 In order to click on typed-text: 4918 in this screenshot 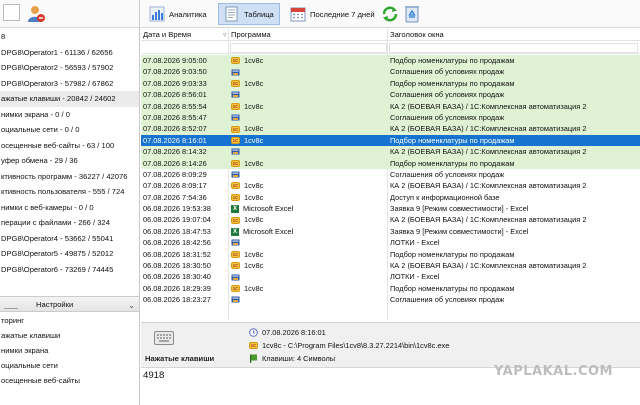, I will do `click(154, 375)`.